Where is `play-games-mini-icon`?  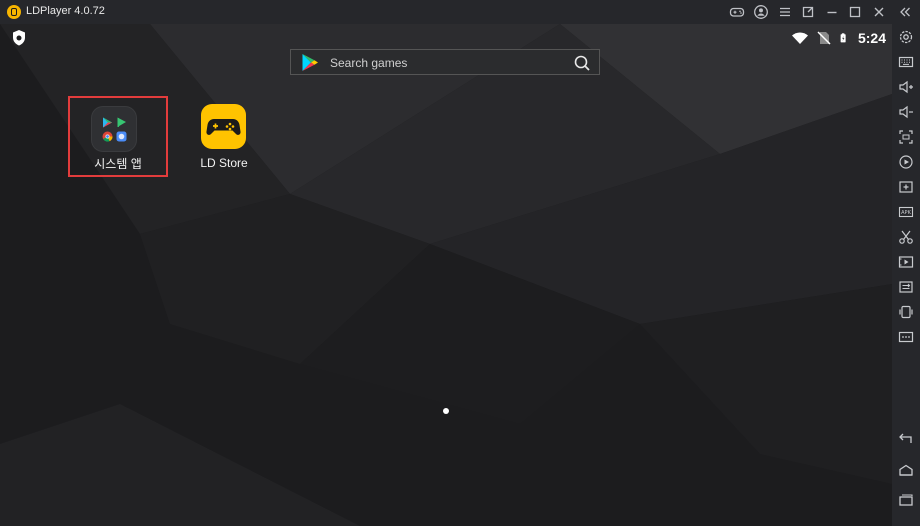
play-games-mini-icon is located at coordinates (121, 122).